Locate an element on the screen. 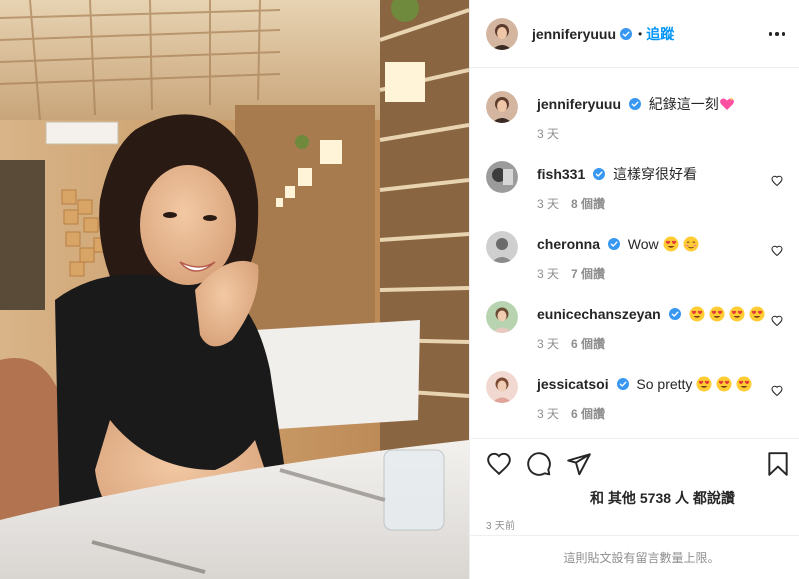  more-options-icon is located at coordinates (777, 34).